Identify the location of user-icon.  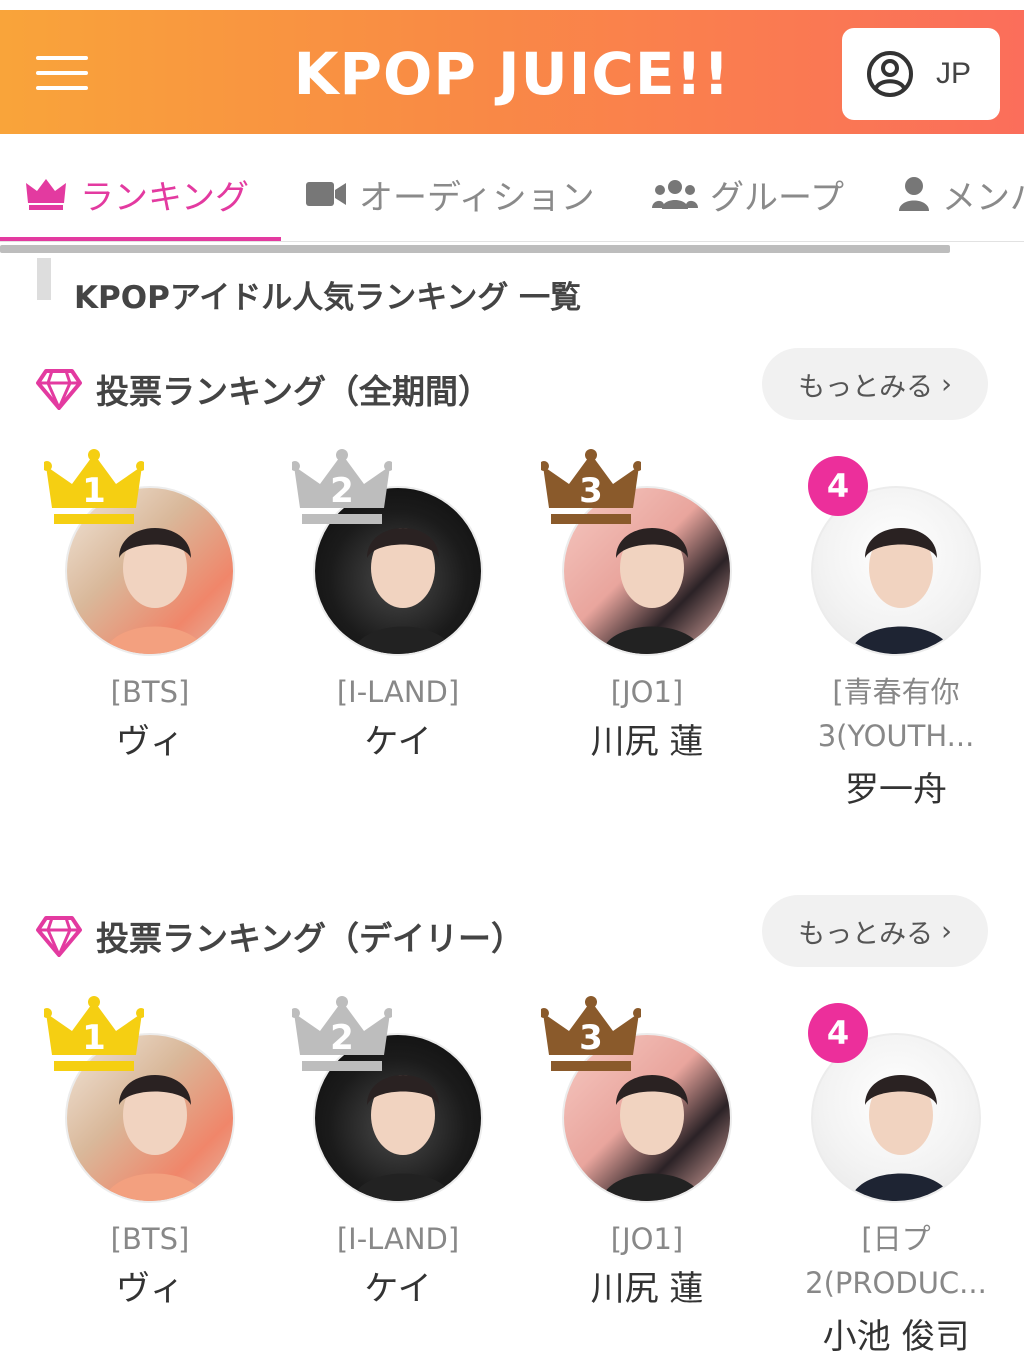
(914, 194).